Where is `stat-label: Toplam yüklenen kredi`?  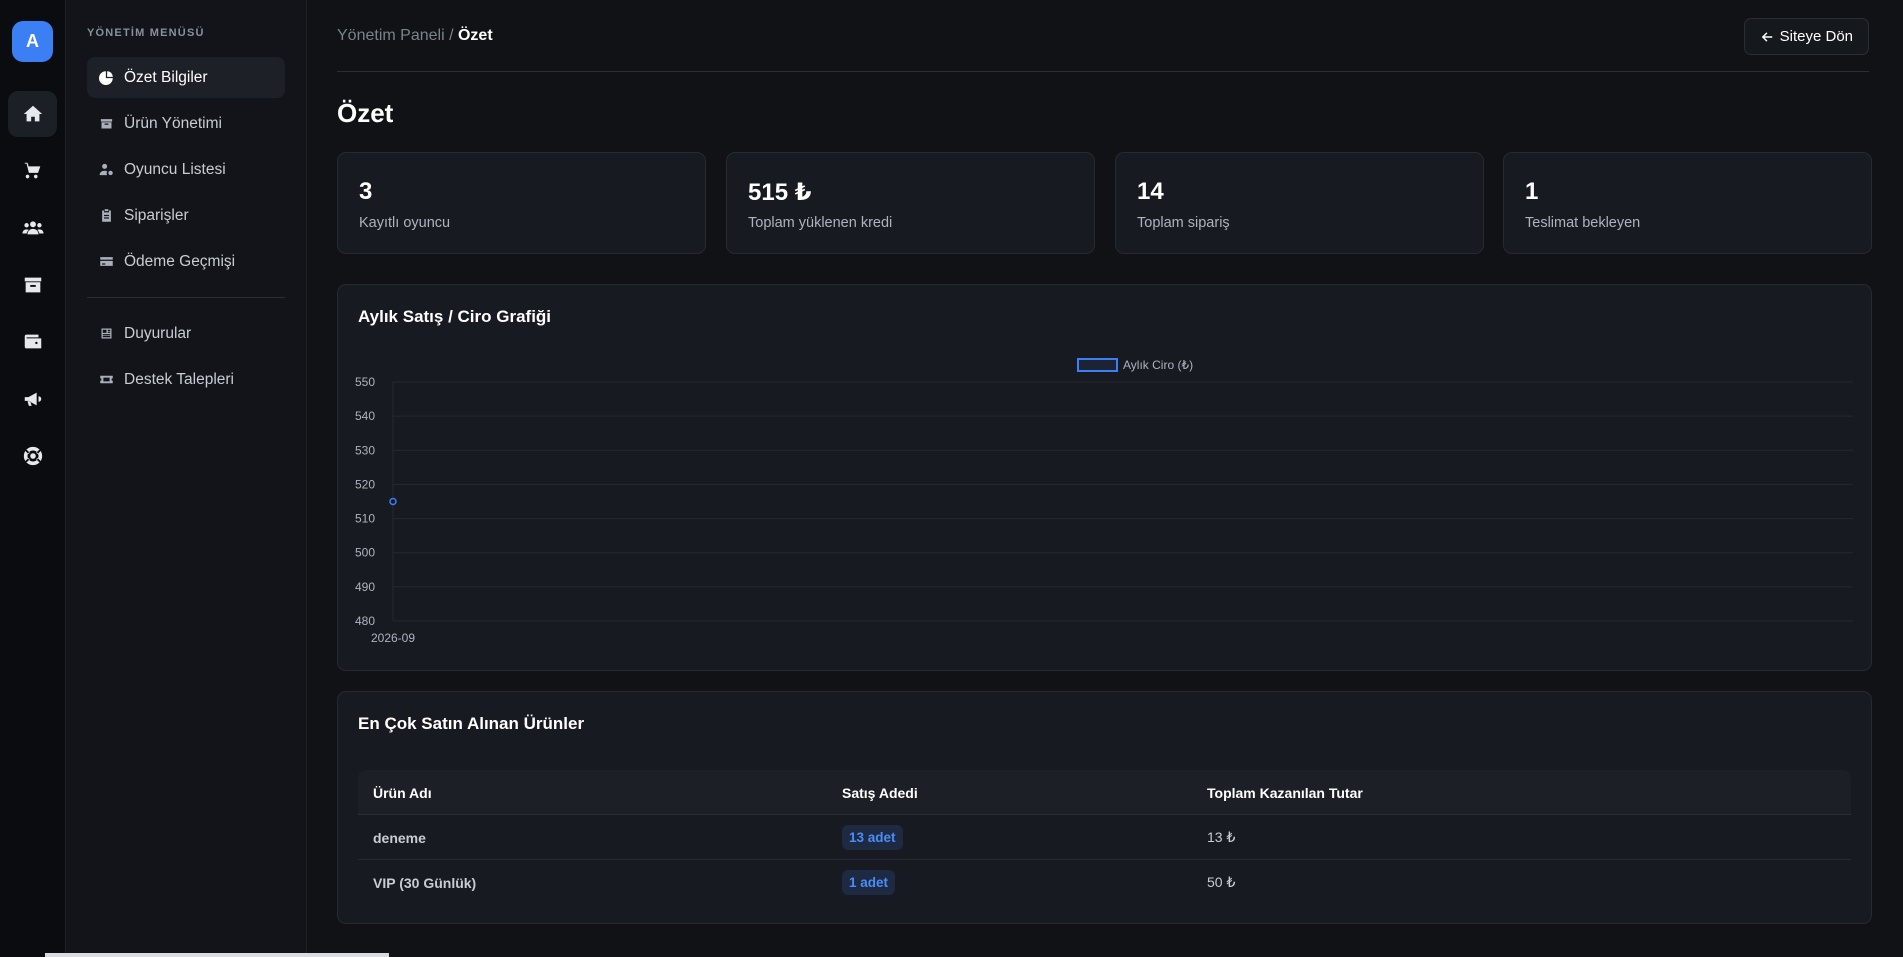
stat-label: Toplam yüklenen kredi is located at coordinates (820, 223).